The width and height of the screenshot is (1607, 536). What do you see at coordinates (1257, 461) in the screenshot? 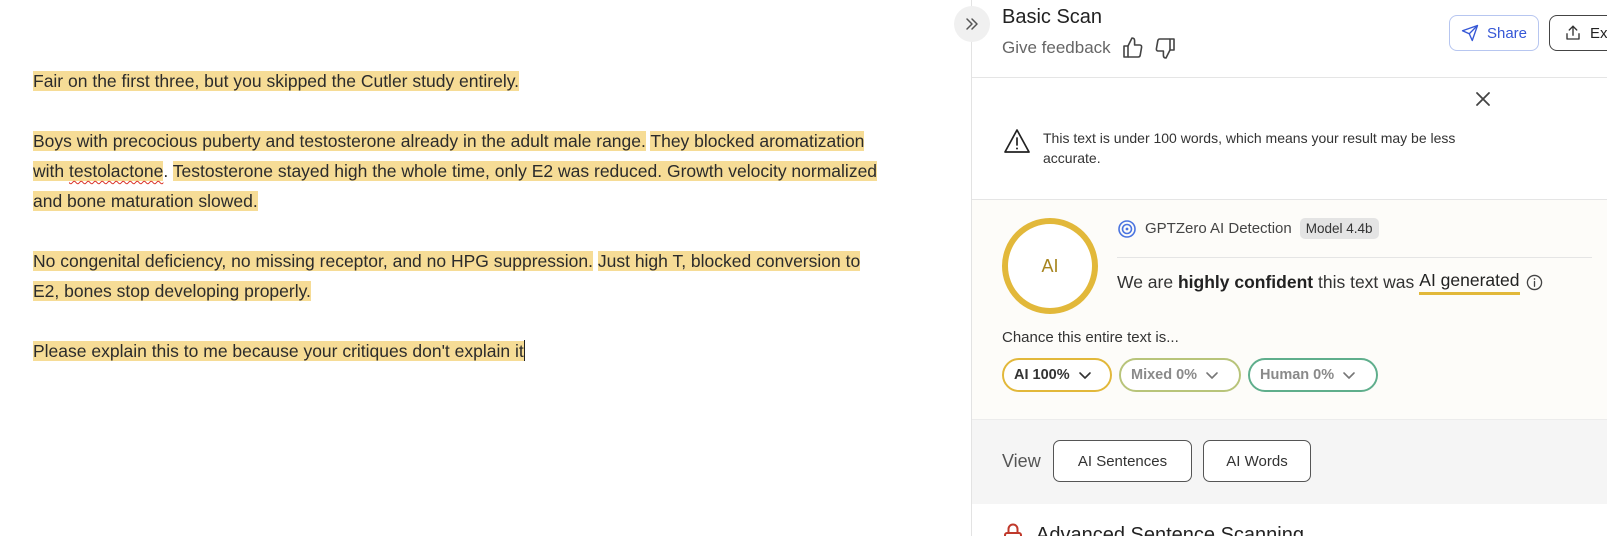
I see `ai-words-button: AI Words` at bounding box center [1257, 461].